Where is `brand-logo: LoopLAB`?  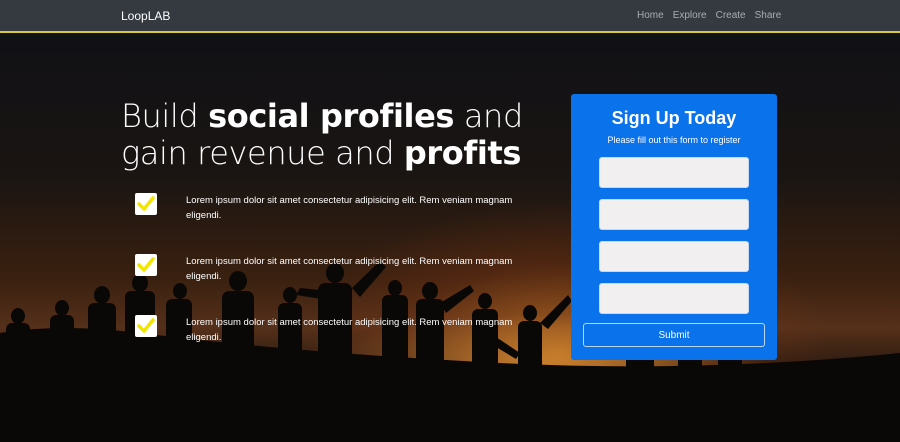 brand-logo: LoopLAB is located at coordinates (145, 16).